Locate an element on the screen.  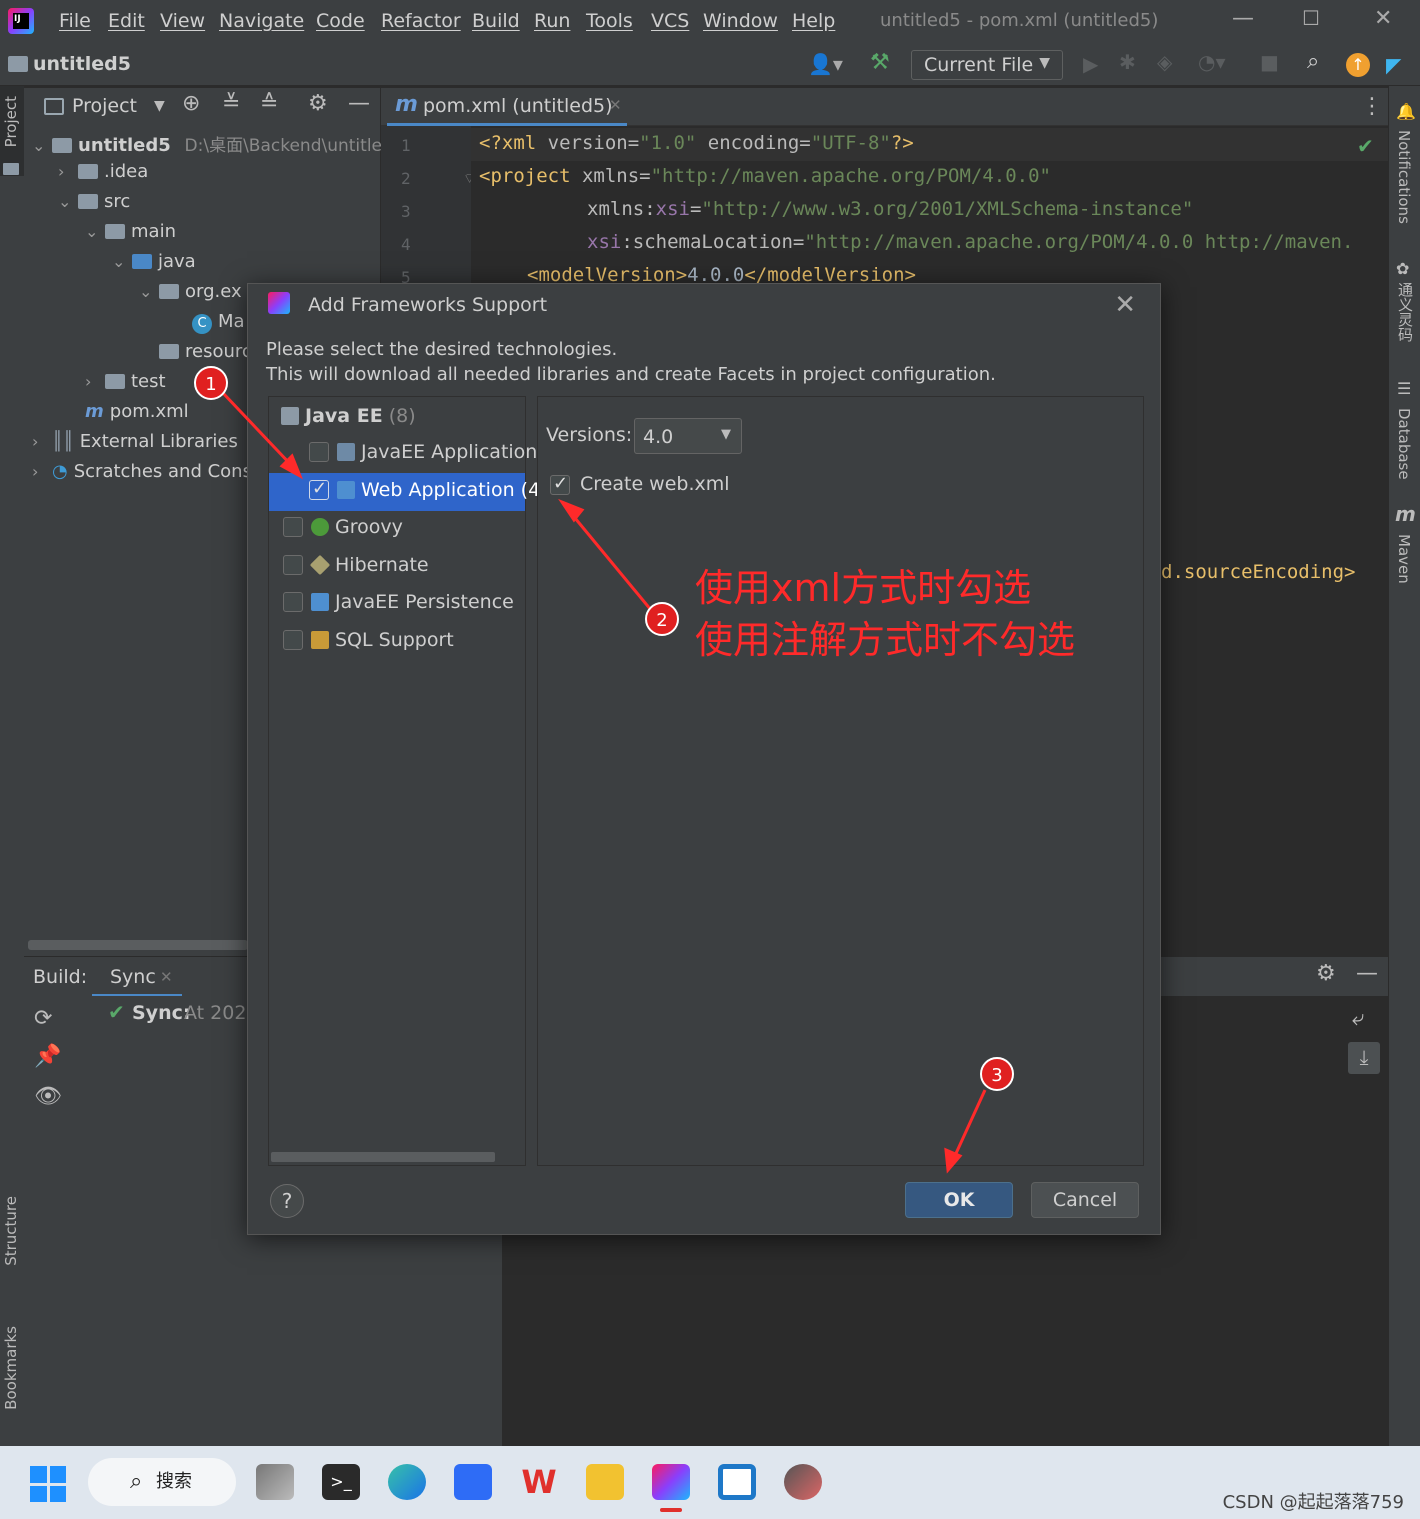
annotation-text-line-1: 使用xml方式时勾选 is located at coordinates (863, 588).